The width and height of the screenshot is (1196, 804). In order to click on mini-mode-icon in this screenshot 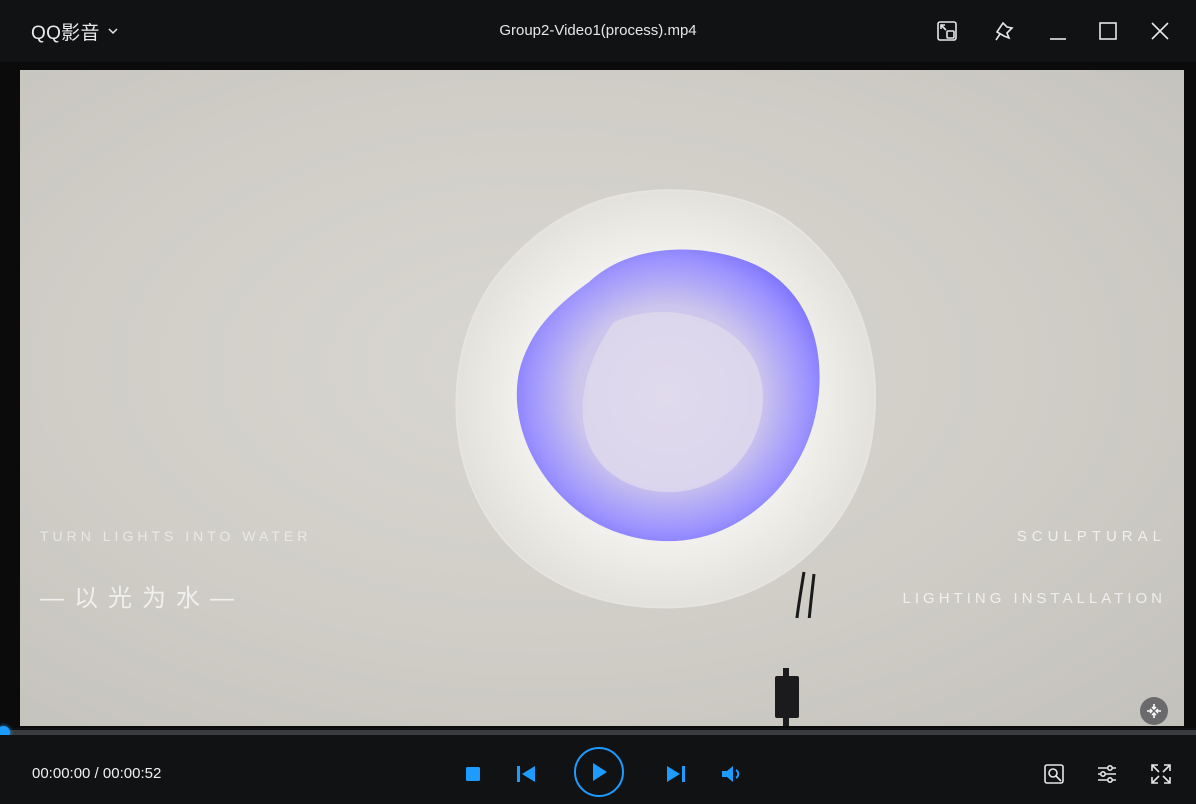, I will do `click(947, 31)`.